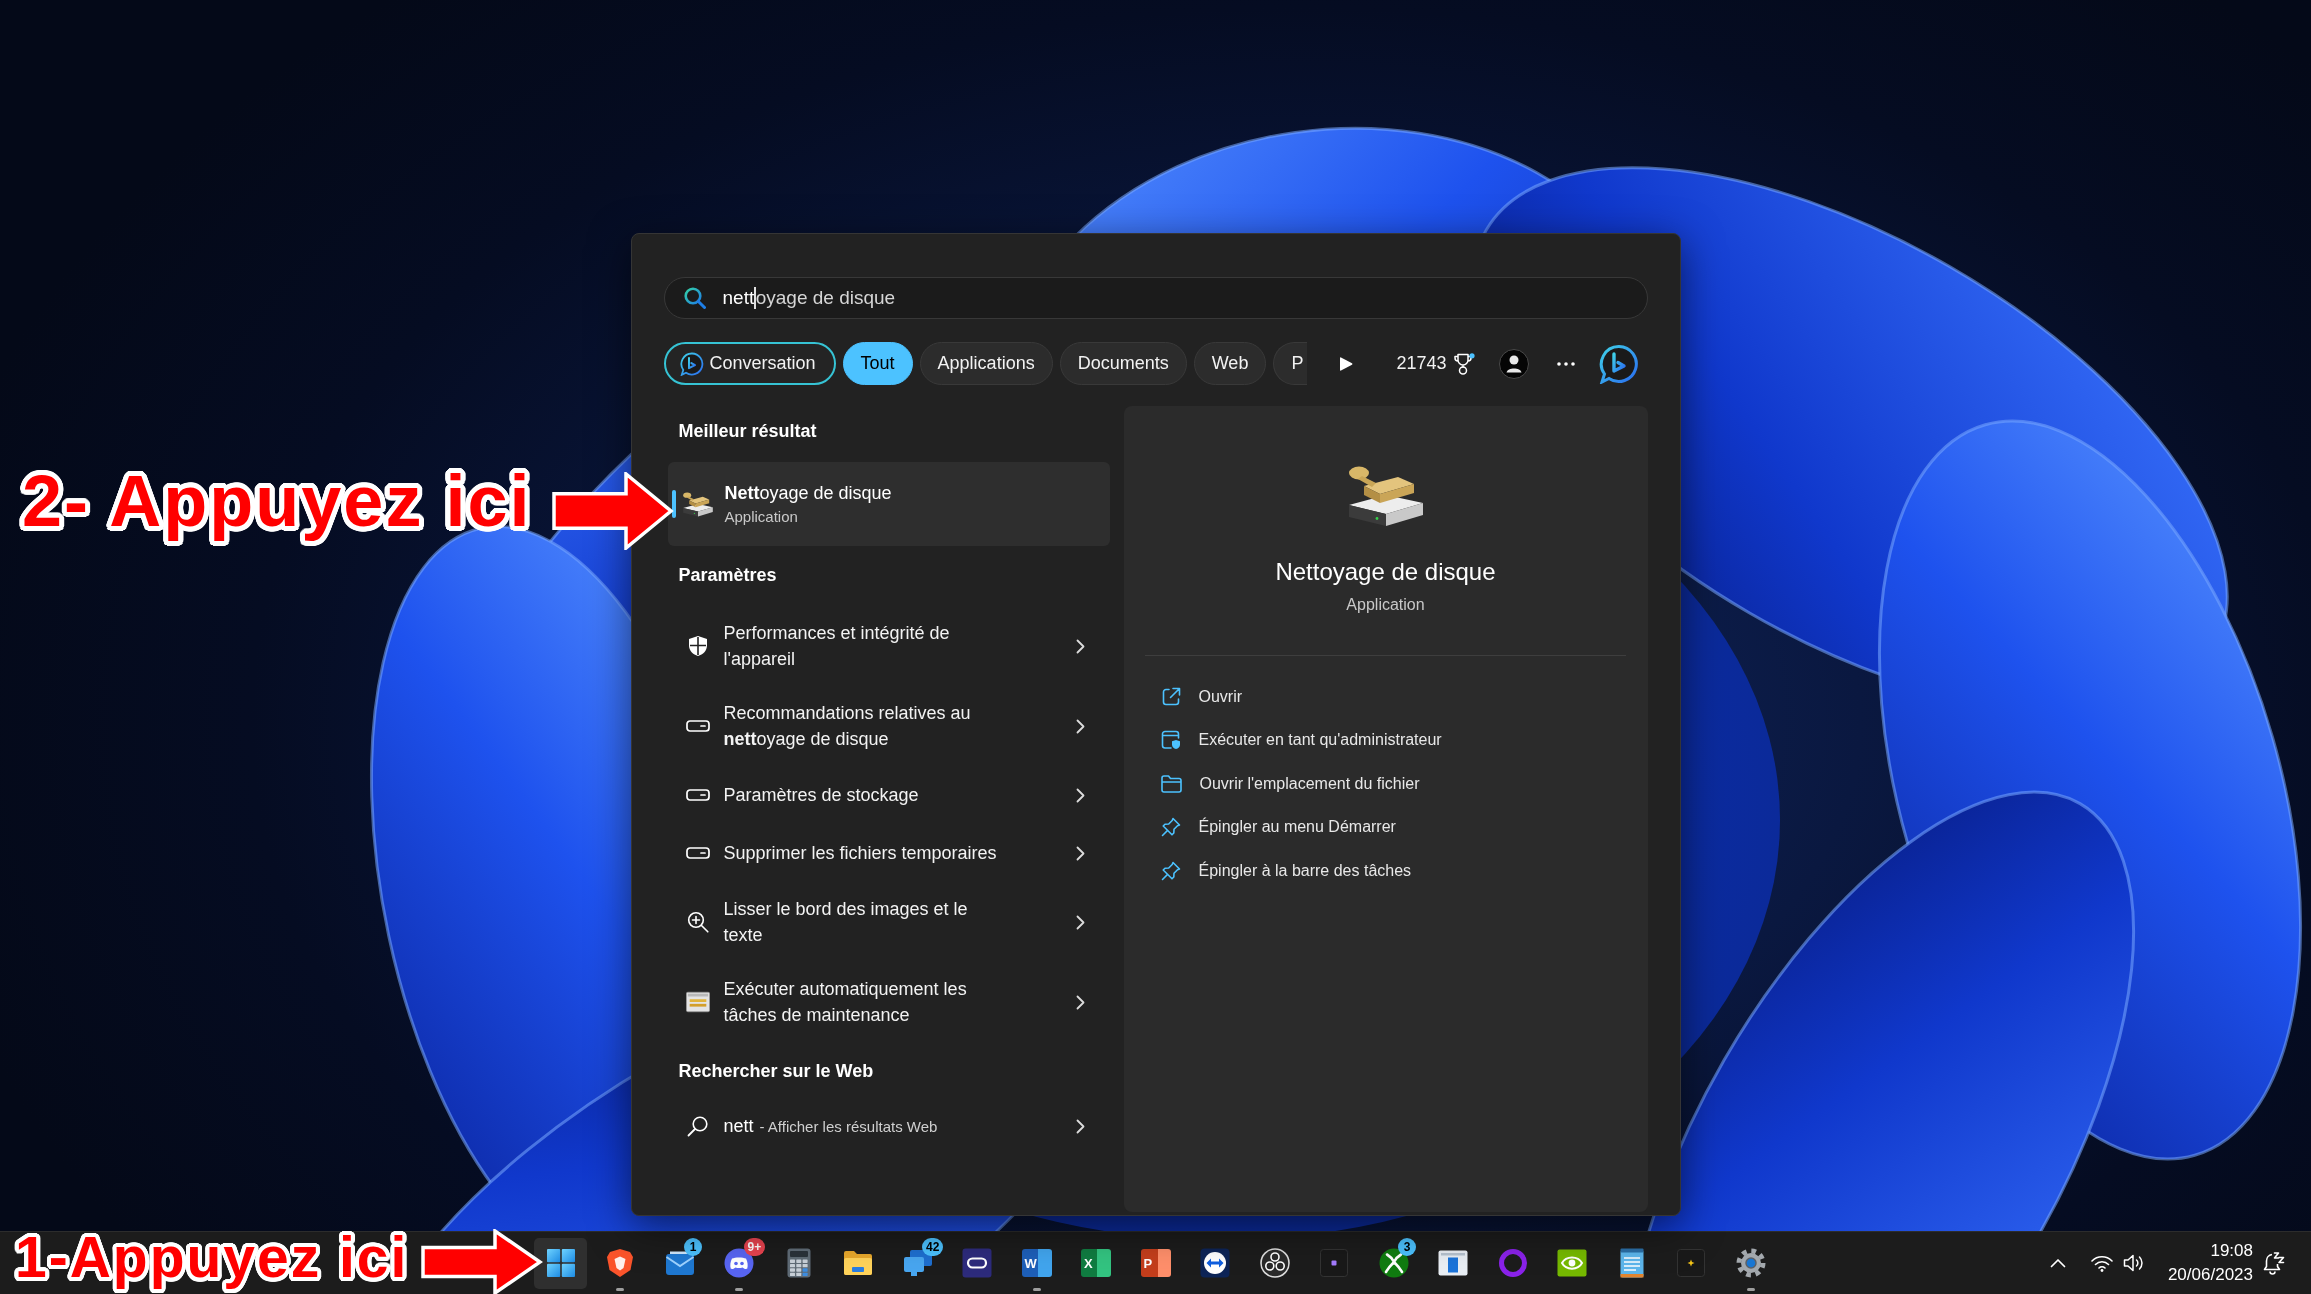  What do you see at coordinates (1513, 363) in the screenshot?
I see `avatar-icon` at bounding box center [1513, 363].